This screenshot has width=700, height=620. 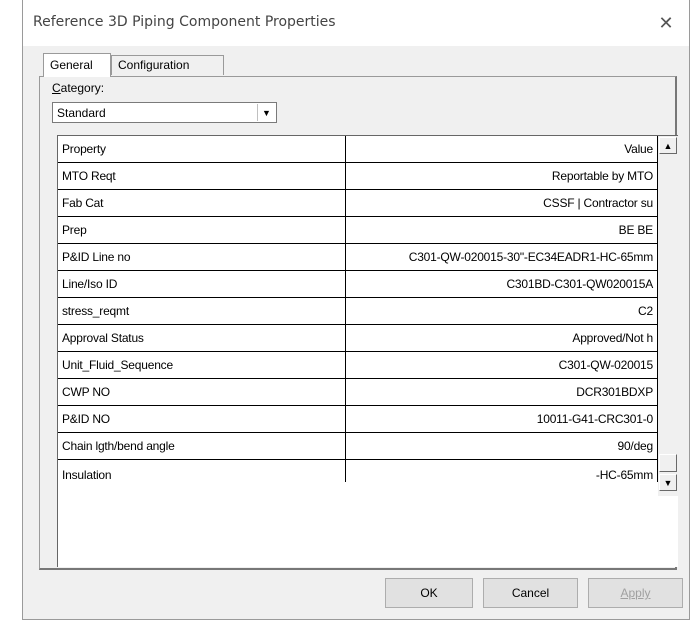 I want to click on table-row: CWP NO DCR301BDXP, so click(x=358, y=392).